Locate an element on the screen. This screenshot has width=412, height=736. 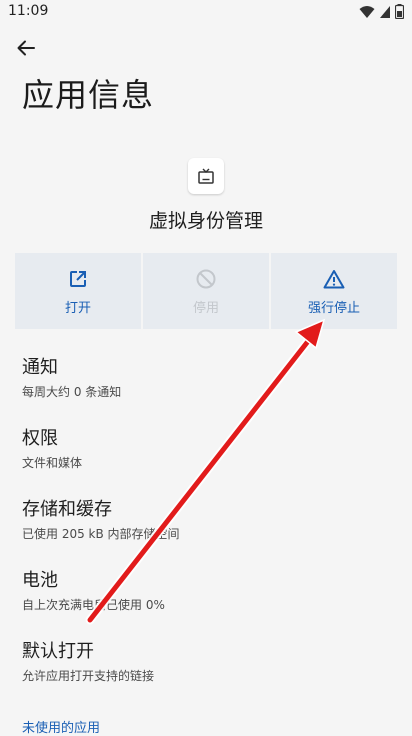
app-icon is located at coordinates (206, 176).